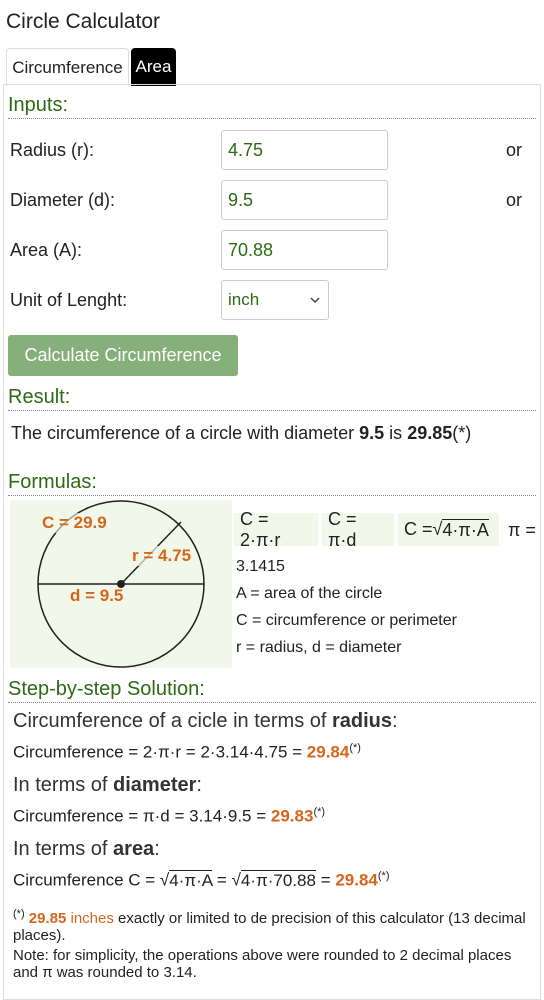 This screenshot has width=544, height=1000. What do you see at coordinates (191, 879) in the screenshot?
I see `solution-area-body-1: 4·π·A` at bounding box center [191, 879].